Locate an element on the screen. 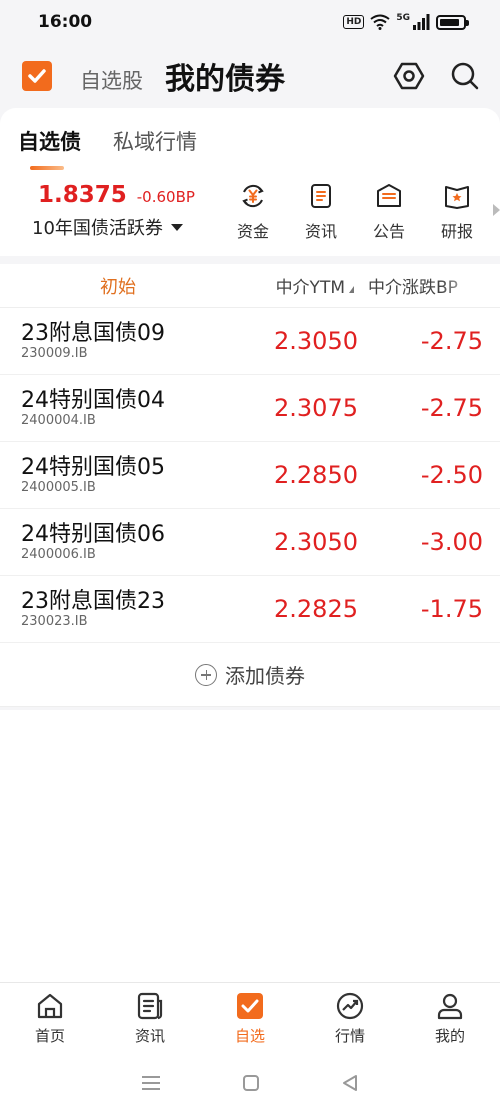 Image resolution: width=500 pixels, height=1114 pixels. bond-change: -3.00 is located at coordinates (451, 542).